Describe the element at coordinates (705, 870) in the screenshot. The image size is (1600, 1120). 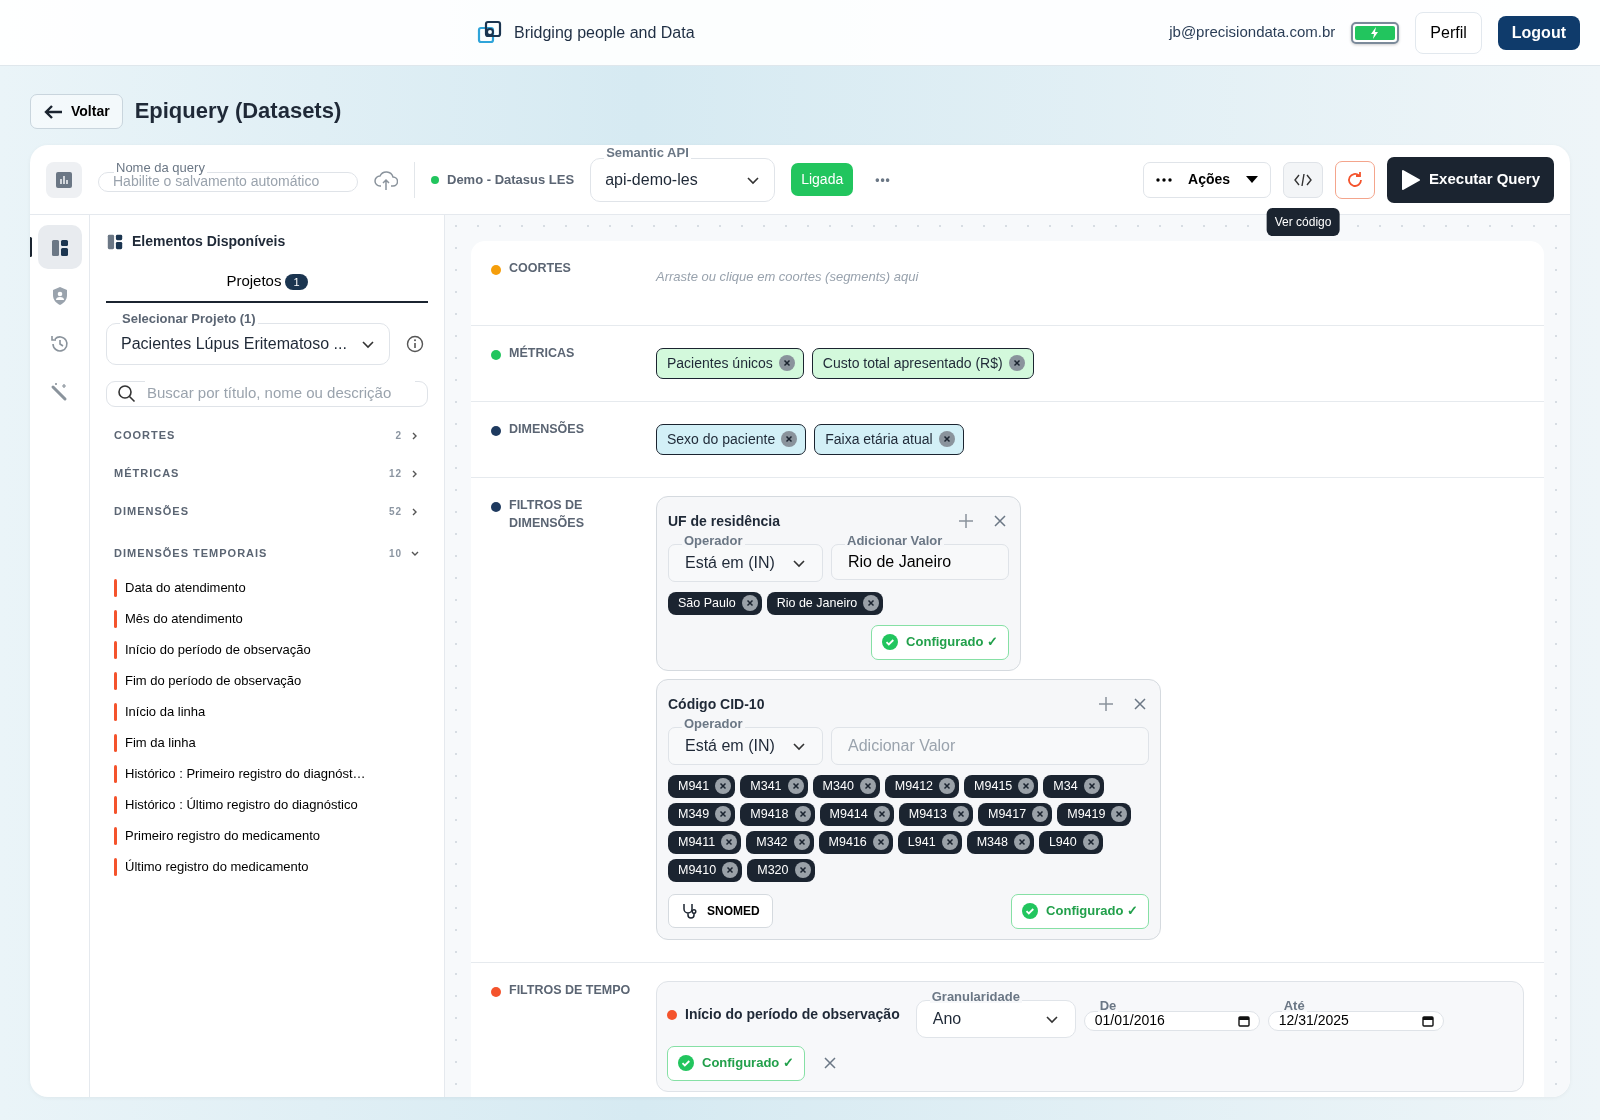
I see `value-chip: M9410` at that location.